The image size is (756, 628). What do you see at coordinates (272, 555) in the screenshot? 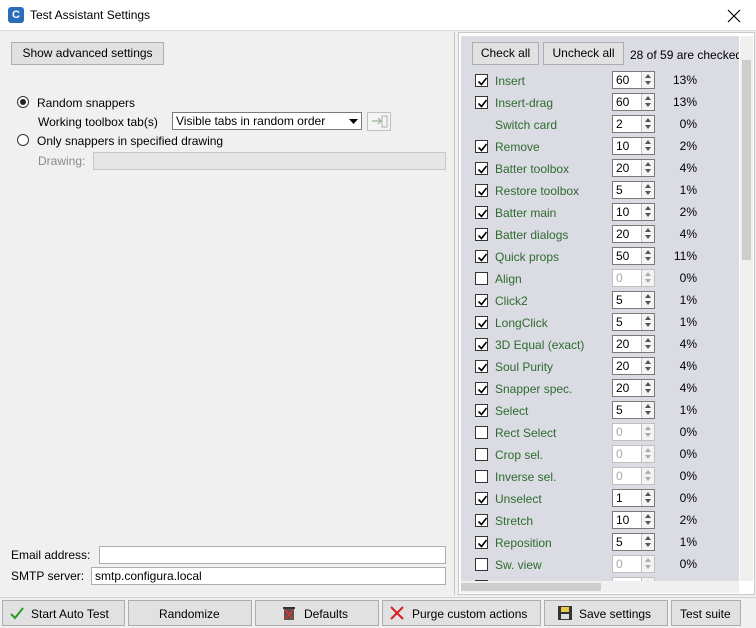
I see `email-field` at bounding box center [272, 555].